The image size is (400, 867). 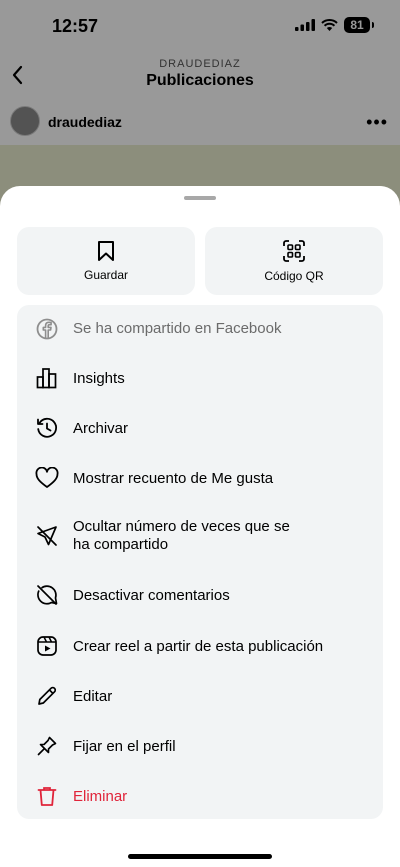 I want to click on menu-label-delete: Eliminar, so click(x=100, y=796).